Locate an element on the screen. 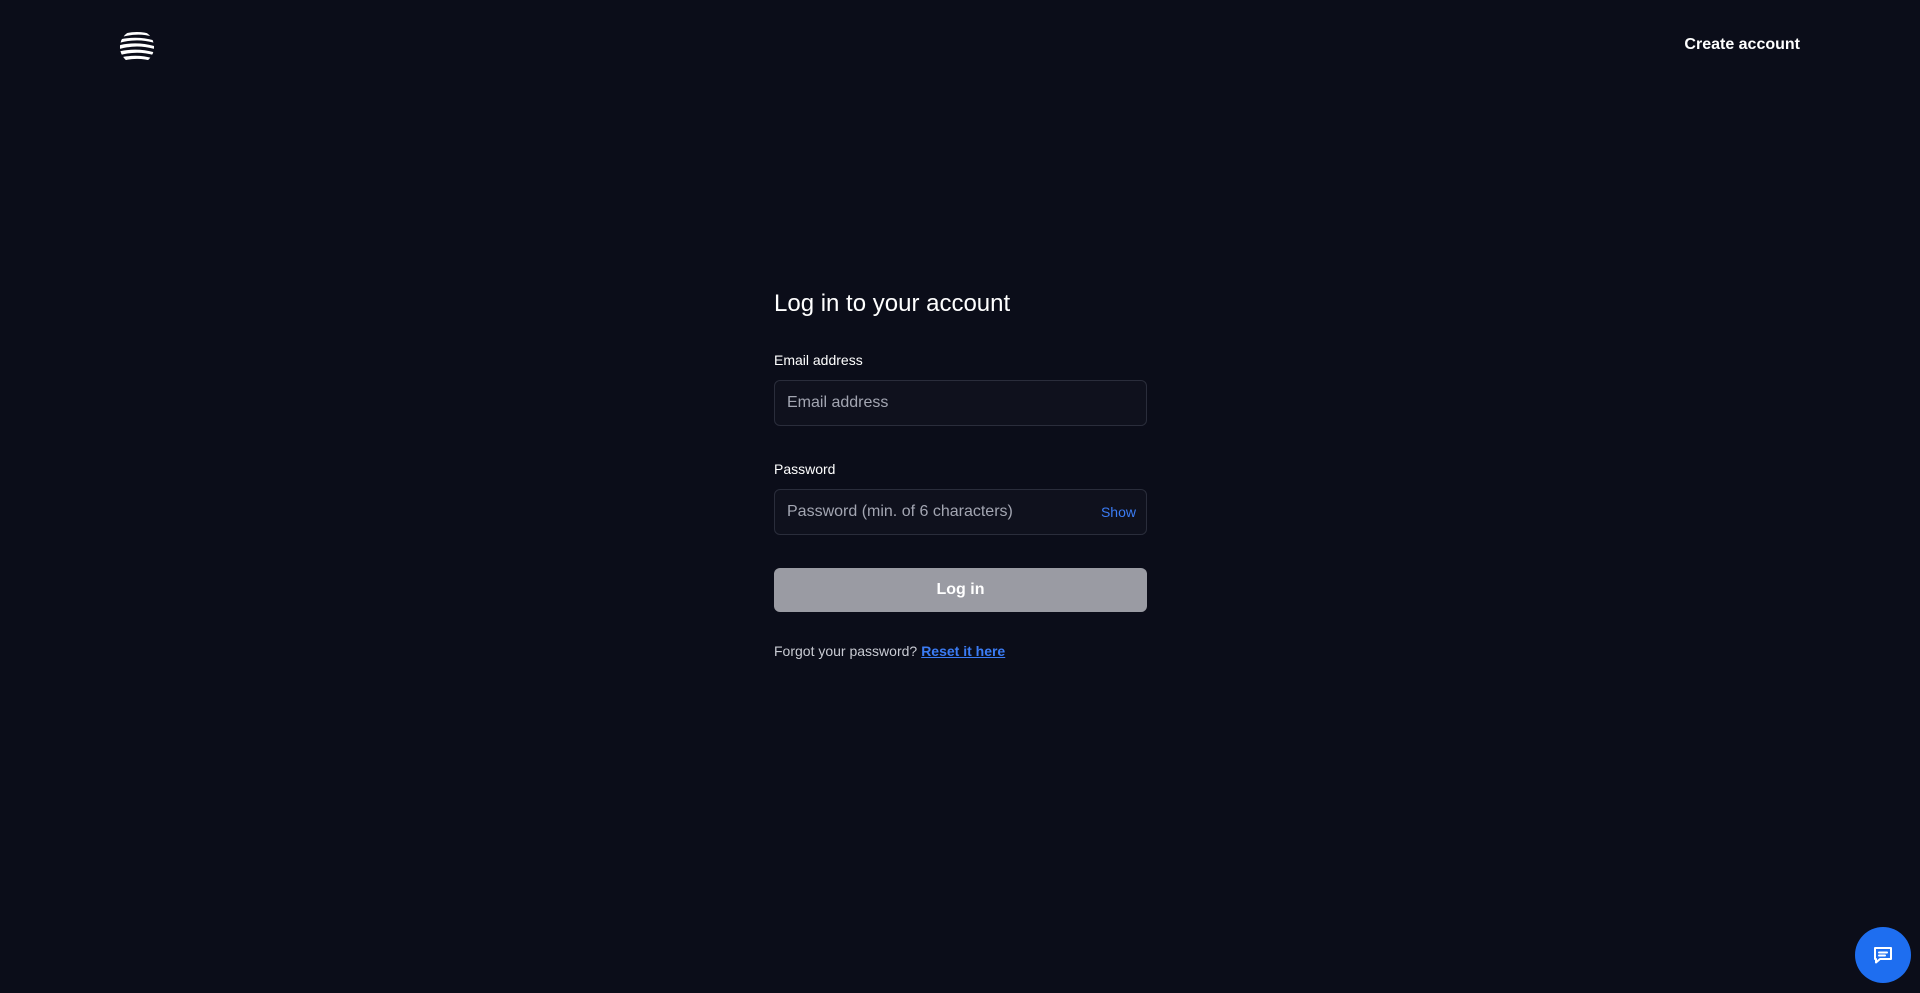  forgot-password-text: Forgot your password? is located at coordinates (846, 651).